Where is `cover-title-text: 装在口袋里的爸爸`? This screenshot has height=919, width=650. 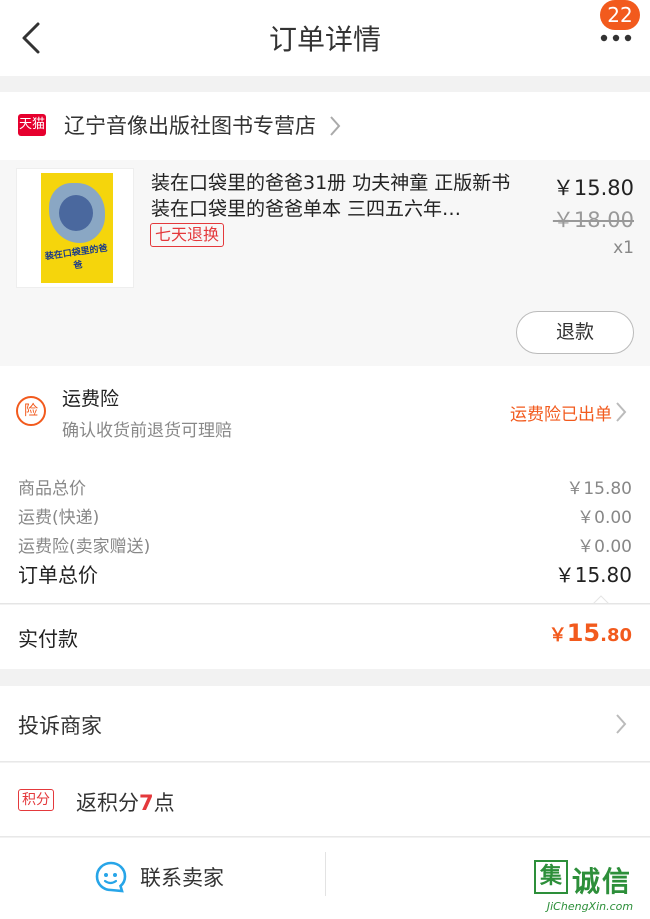 cover-title-text: 装在口袋里的爸爸 is located at coordinates (76, 257).